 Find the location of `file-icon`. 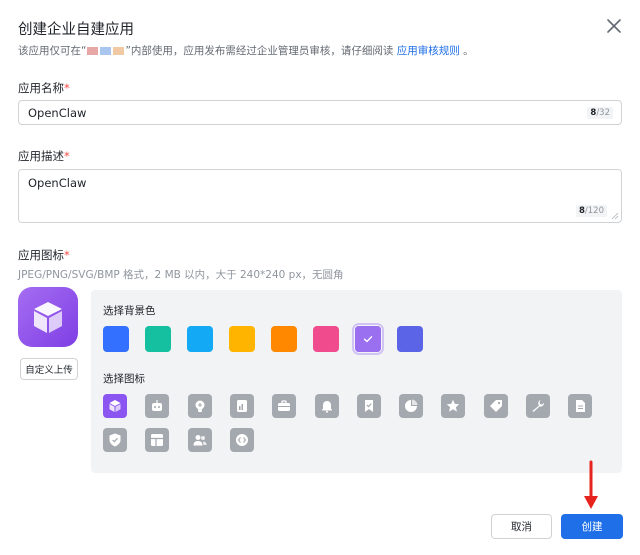

file-icon is located at coordinates (581, 406).